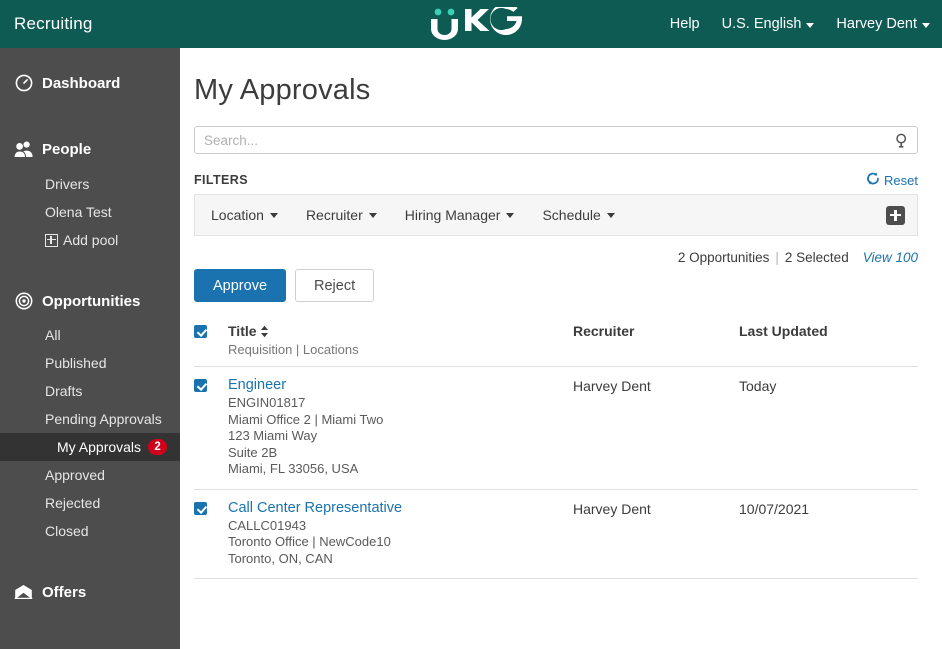 Image resolution: width=942 pixels, height=649 pixels. What do you see at coordinates (78, 212) in the screenshot?
I see `sidebar-olena-test-label: Olena Test` at bounding box center [78, 212].